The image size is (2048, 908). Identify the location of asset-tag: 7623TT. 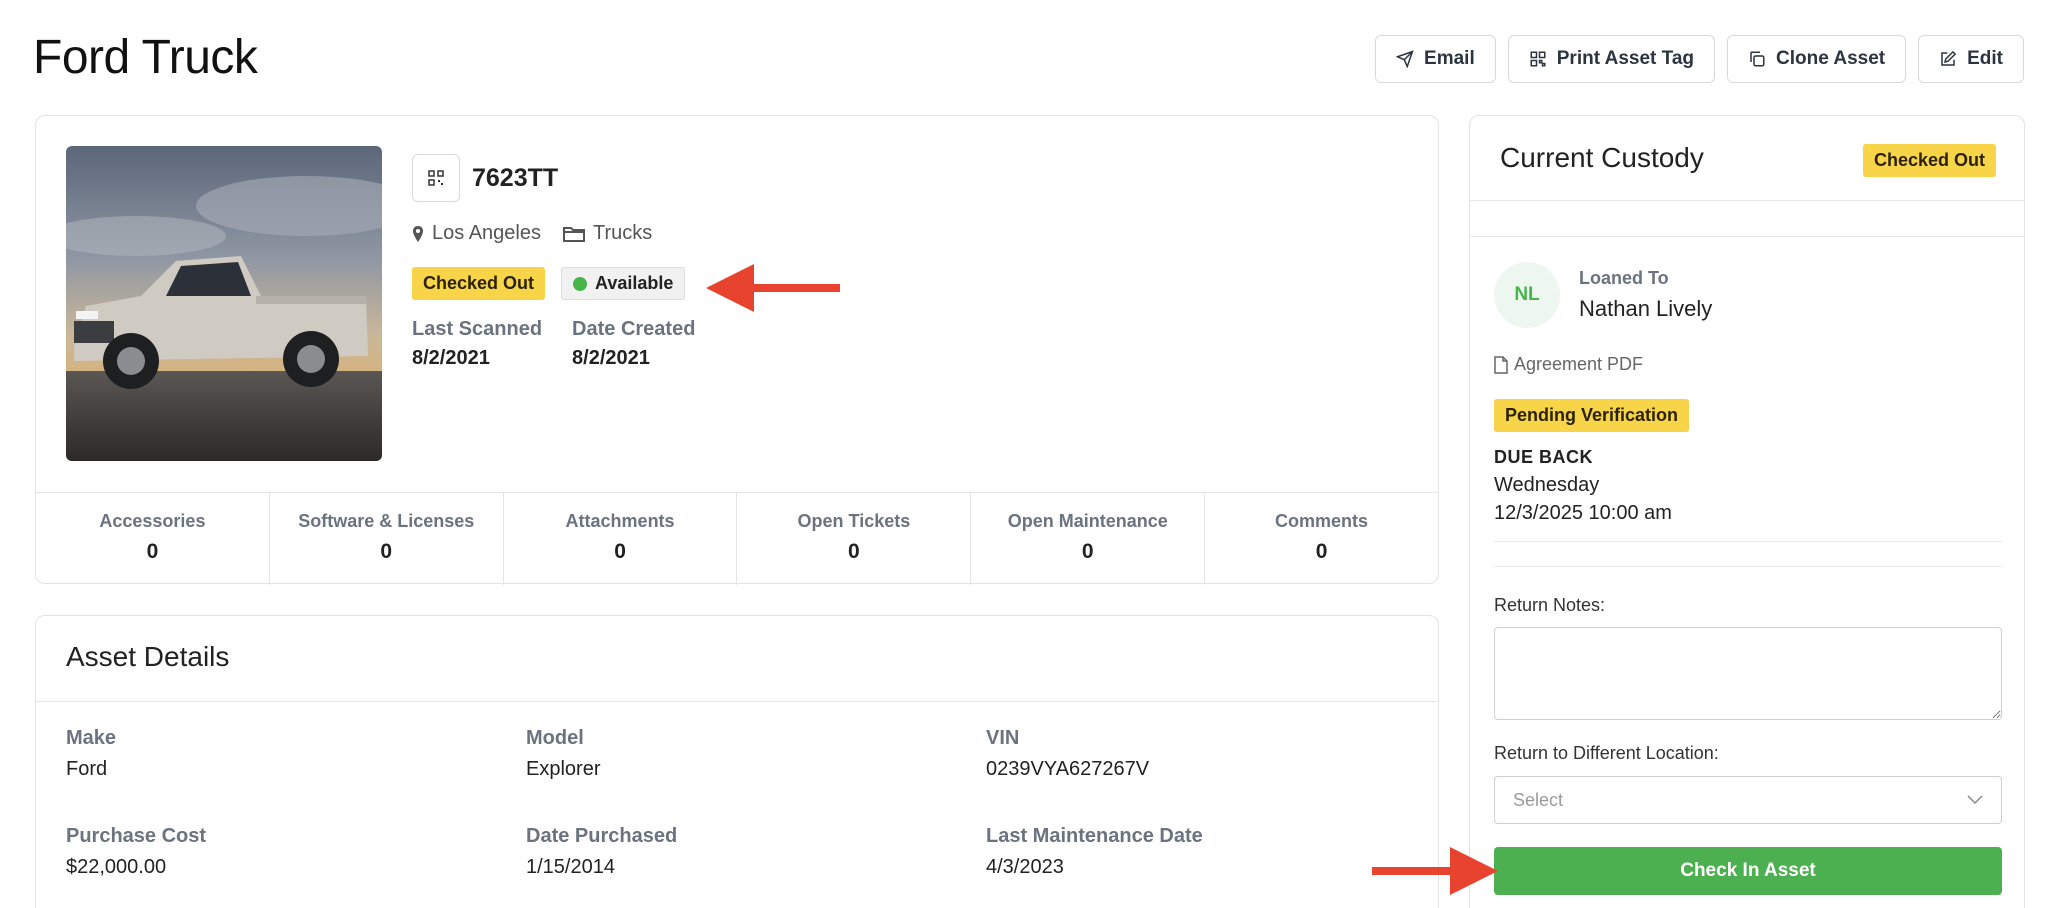
(515, 177).